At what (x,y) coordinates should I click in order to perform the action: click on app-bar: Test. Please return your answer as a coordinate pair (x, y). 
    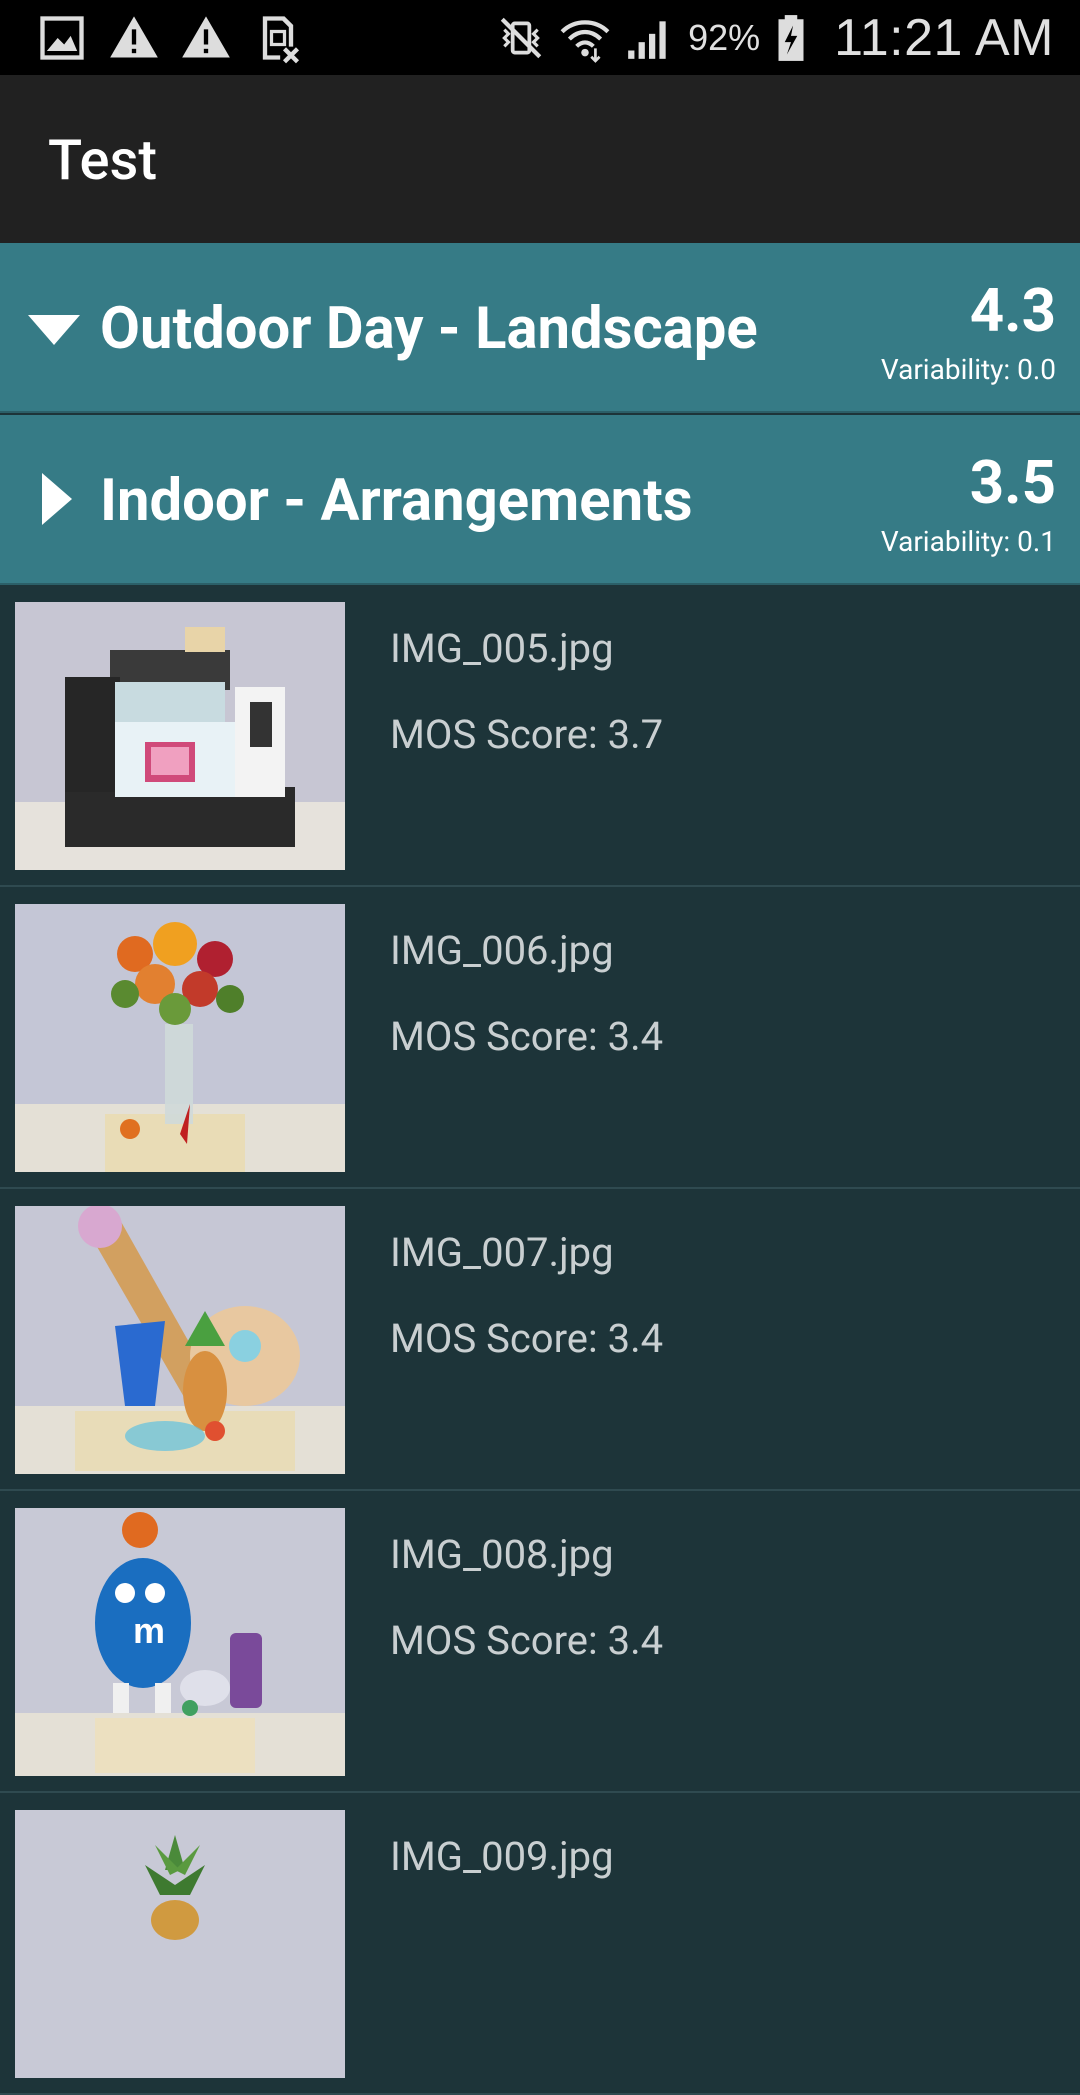
    Looking at the image, I should click on (540, 159).